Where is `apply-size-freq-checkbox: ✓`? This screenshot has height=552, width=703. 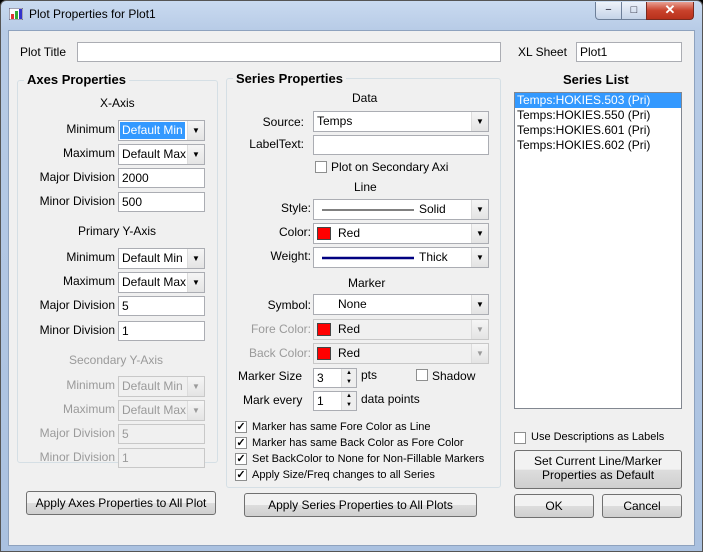
apply-size-freq-checkbox: ✓ is located at coordinates (241, 475).